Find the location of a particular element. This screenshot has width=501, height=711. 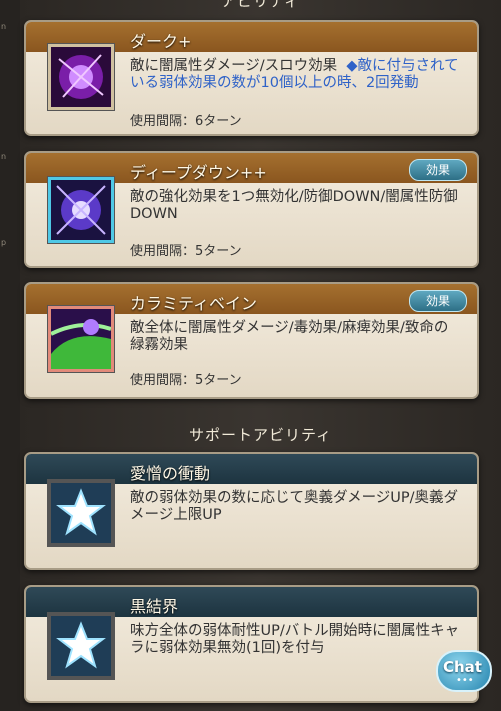

ability-description: 敵全体に闇属性ダメージ/毒効果/麻痺効果/致命の緑霧効果 is located at coordinates (289, 336).